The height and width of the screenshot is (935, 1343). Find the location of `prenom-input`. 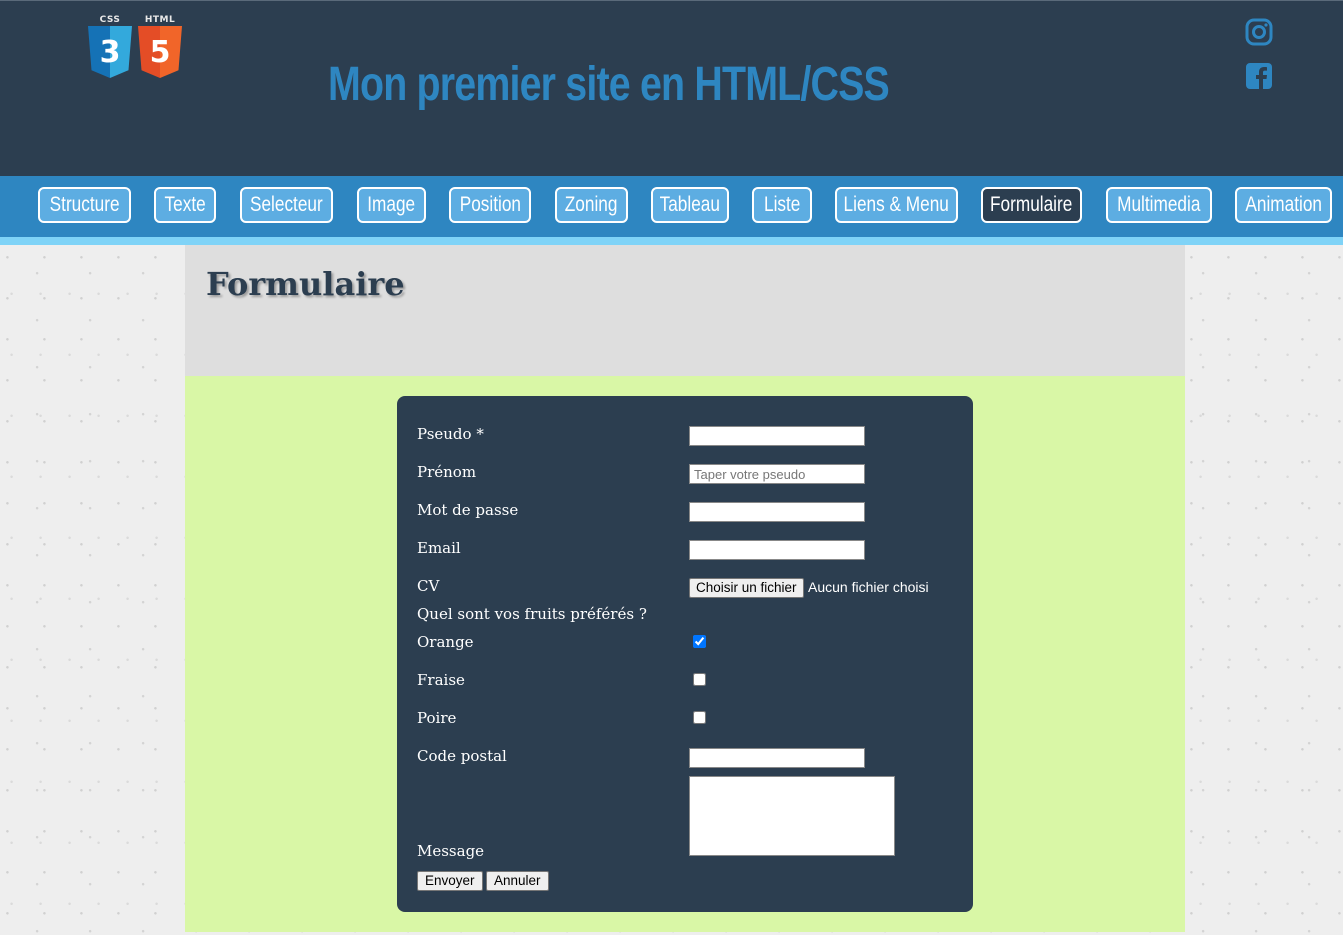

prenom-input is located at coordinates (777, 474).